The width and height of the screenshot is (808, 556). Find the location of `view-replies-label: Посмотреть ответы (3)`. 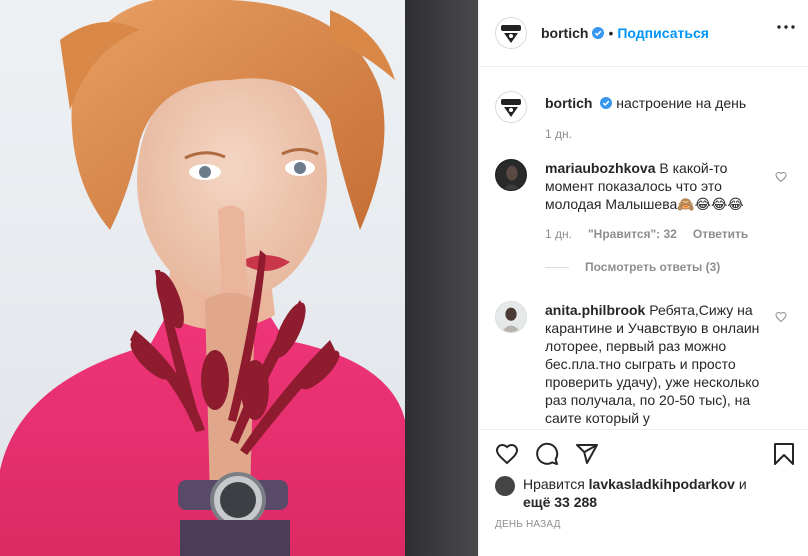

view-replies-label: Посмотреть ответы (3) is located at coordinates (652, 267).